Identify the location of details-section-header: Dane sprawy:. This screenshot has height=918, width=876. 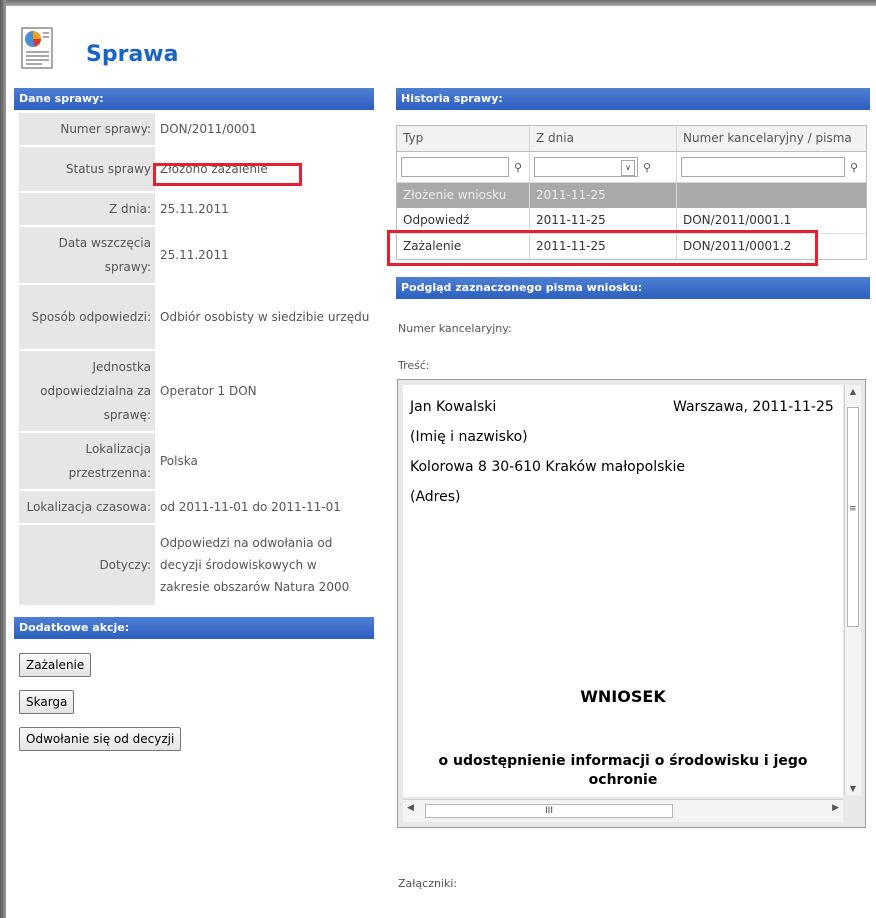
(194, 99).